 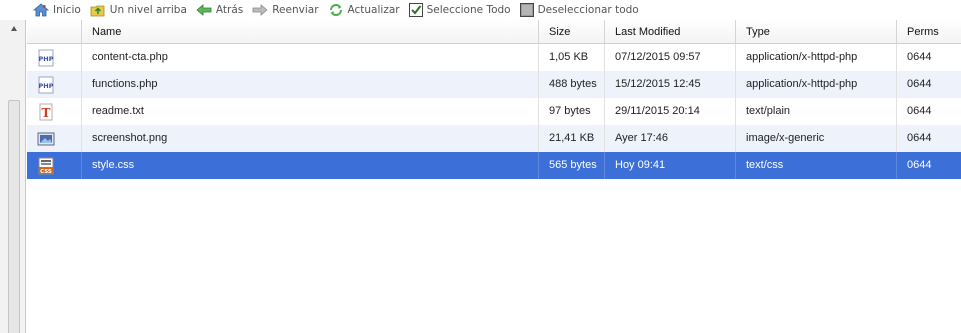 I want to click on css-file-icon: CSS, so click(x=46, y=166).